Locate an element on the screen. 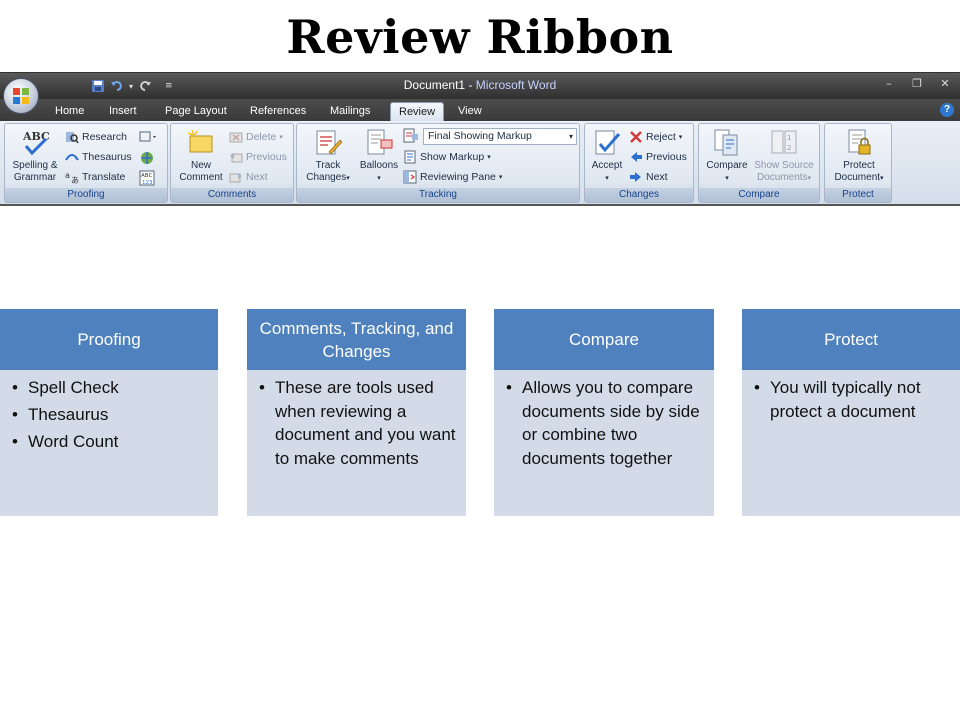  next-comment-button: Next is located at coordinates (248, 177).